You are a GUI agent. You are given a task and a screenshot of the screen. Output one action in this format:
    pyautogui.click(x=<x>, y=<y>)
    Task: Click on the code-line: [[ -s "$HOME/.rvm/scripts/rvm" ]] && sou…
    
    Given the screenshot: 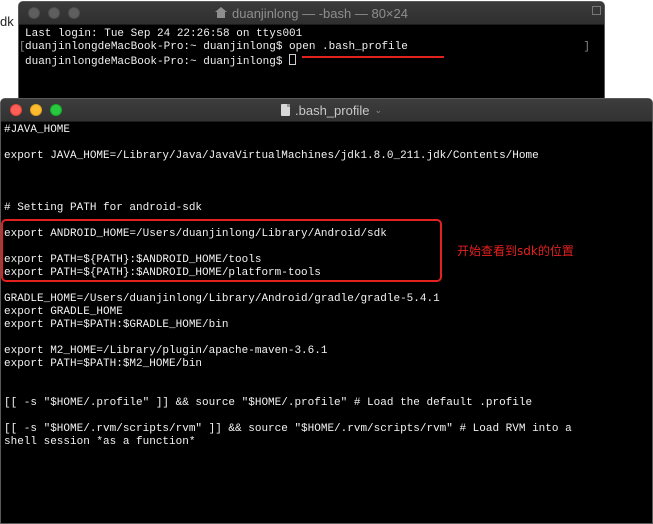 What is the action you would take?
    pyautogui.click(x=288, y=429)
    